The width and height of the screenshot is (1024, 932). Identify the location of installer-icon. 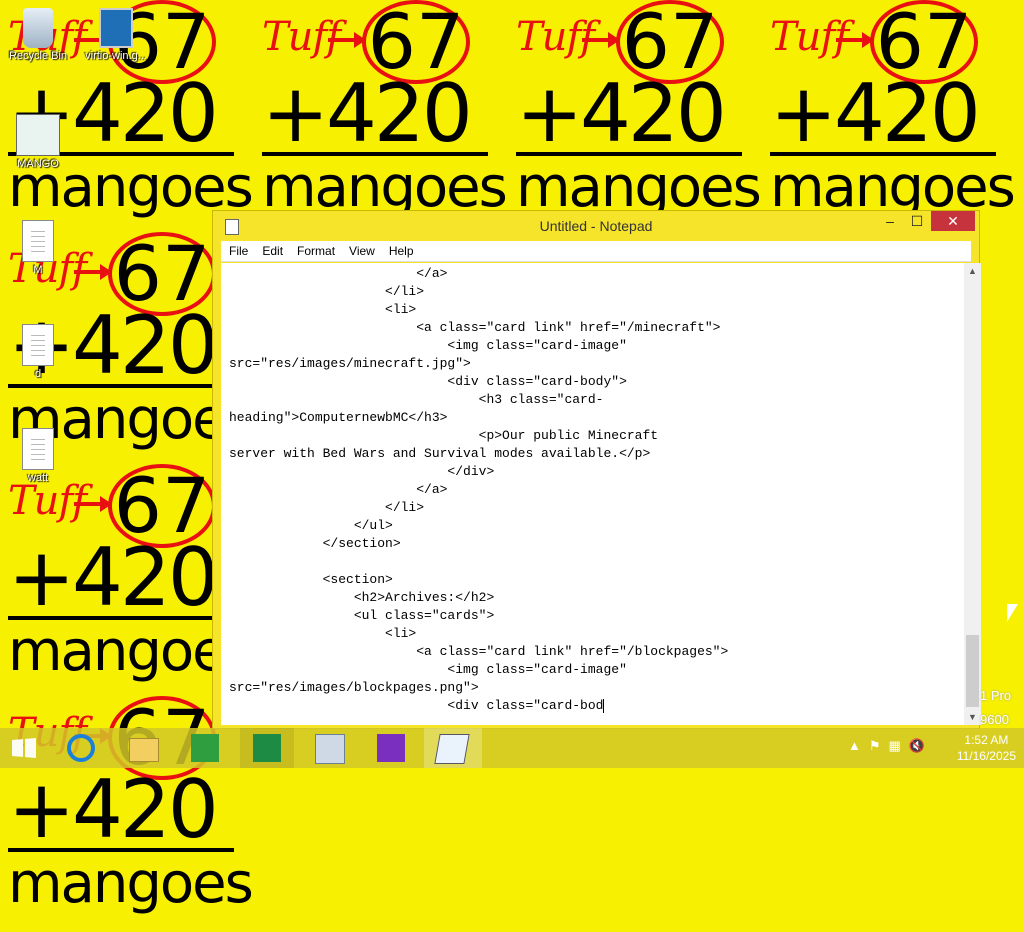
(116, 28).